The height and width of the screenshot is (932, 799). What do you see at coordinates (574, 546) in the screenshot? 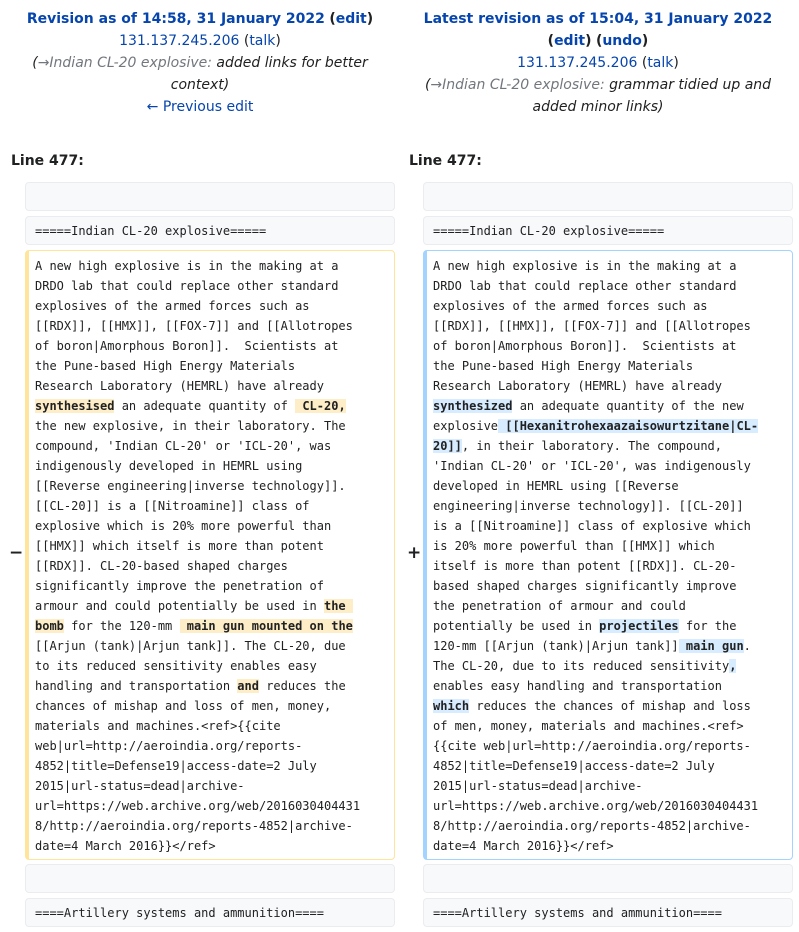
I see `diff-text: is 20% more powerful than [[HMX]] which` at bounding box center [574, 546].